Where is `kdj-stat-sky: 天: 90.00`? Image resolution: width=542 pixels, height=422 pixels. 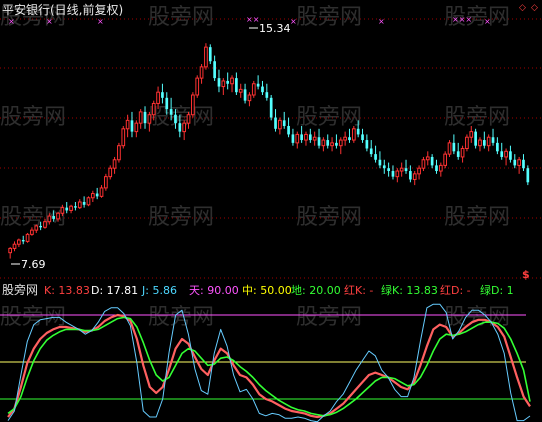
kdj-stat-sky: 天: 90.00 is located at coordinates (214, 290).